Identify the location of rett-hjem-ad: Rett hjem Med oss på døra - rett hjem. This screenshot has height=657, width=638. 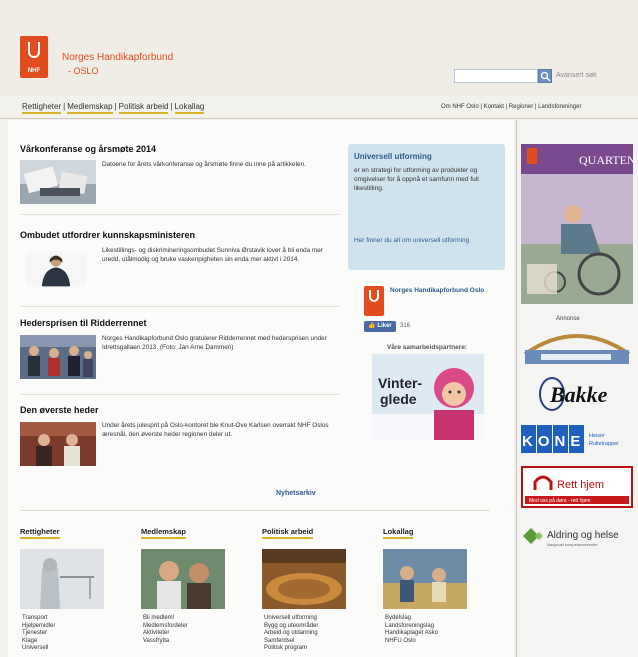
(577, 487).